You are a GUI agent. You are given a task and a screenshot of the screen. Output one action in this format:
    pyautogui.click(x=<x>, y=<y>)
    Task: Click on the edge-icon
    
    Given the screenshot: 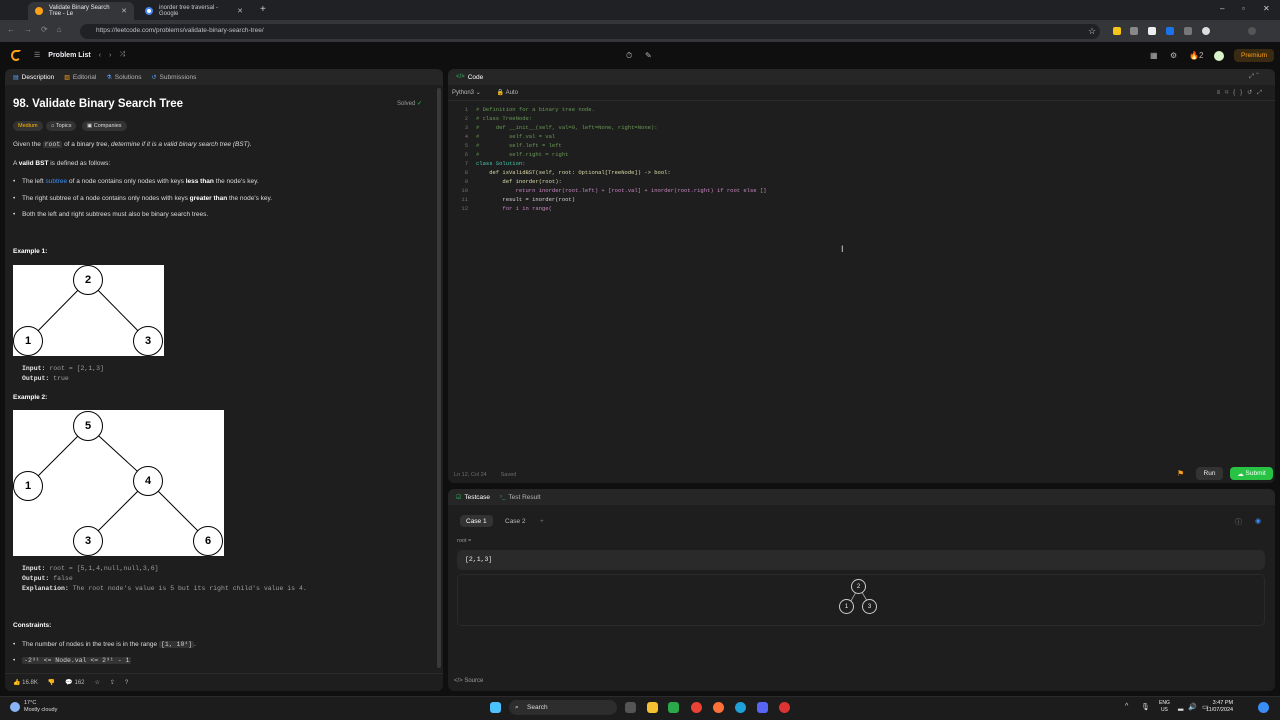 What is the action you would take?
    pyautogui.click(x=740, y=707)
    